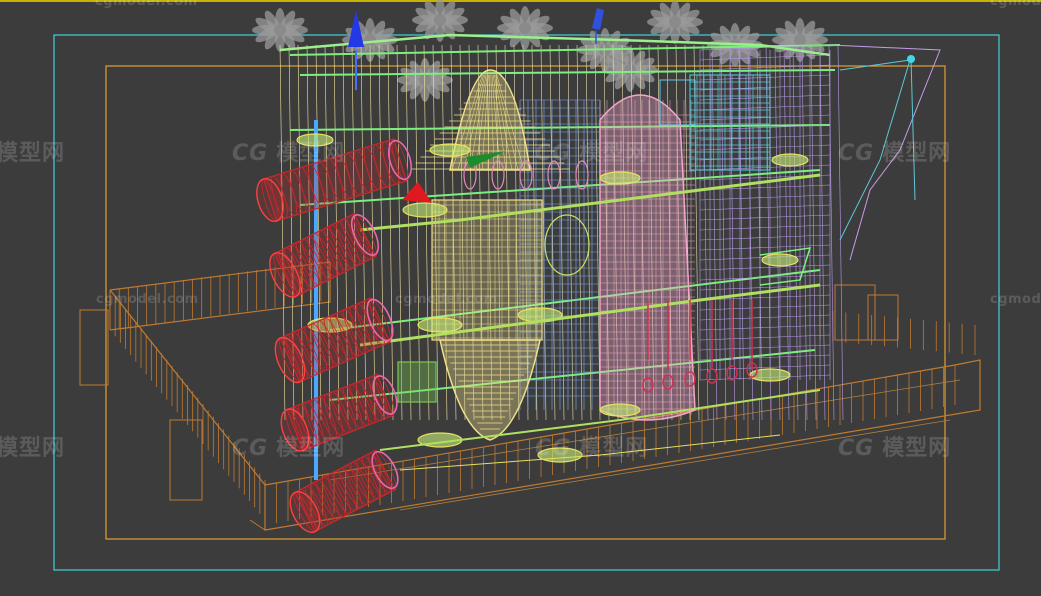 This screenshot has height=596, width=1041. What do you see at coordinates (647, 250) in the screenshot?
I see `pink-tower` at bounding box center [647, 250].